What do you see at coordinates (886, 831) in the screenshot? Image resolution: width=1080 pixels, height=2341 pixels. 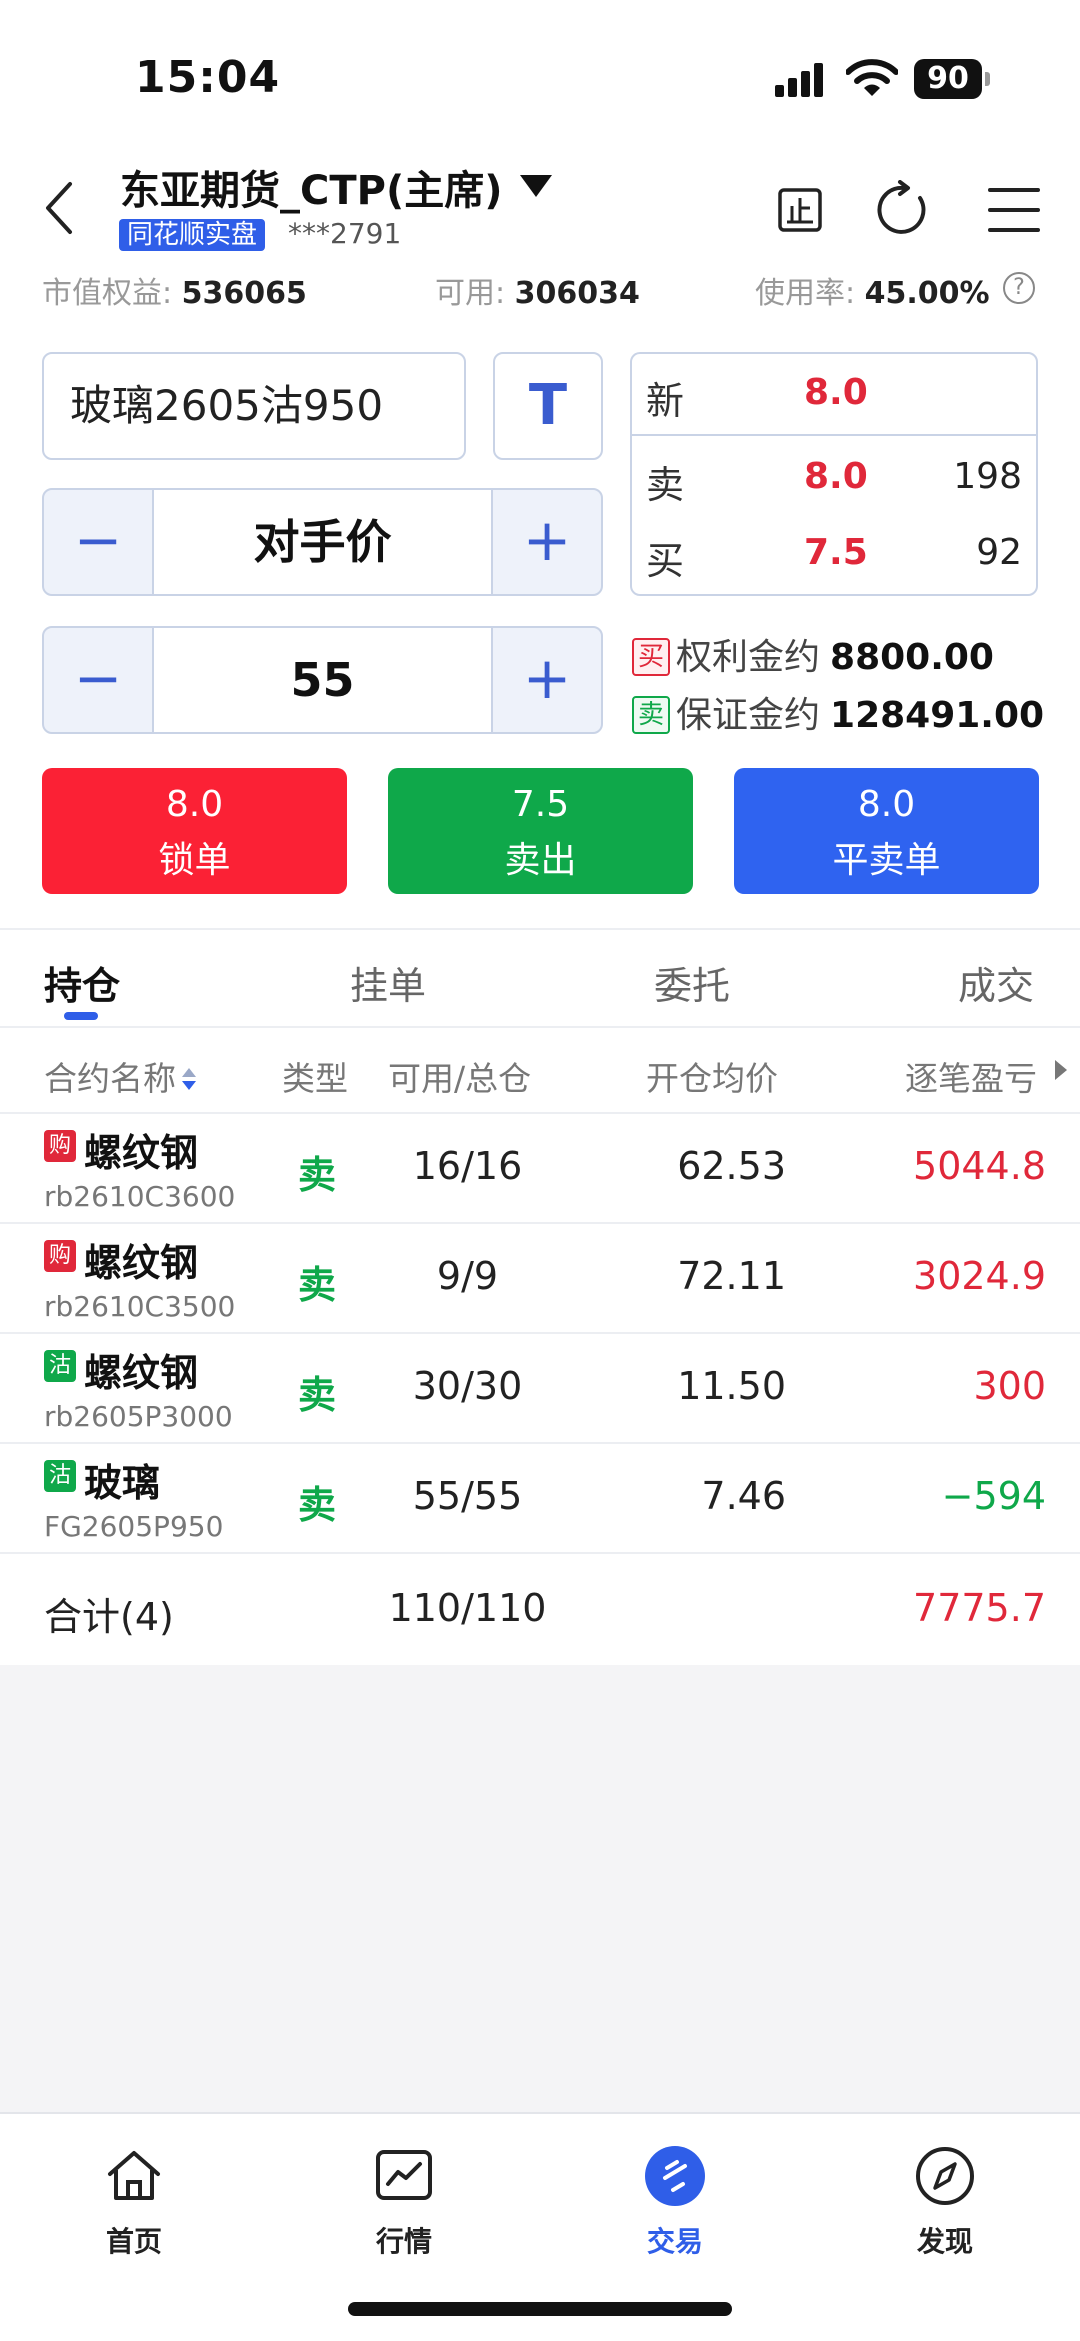 I see `close-short-button: 8.0 平卖单` at bounding box center [886, 831].